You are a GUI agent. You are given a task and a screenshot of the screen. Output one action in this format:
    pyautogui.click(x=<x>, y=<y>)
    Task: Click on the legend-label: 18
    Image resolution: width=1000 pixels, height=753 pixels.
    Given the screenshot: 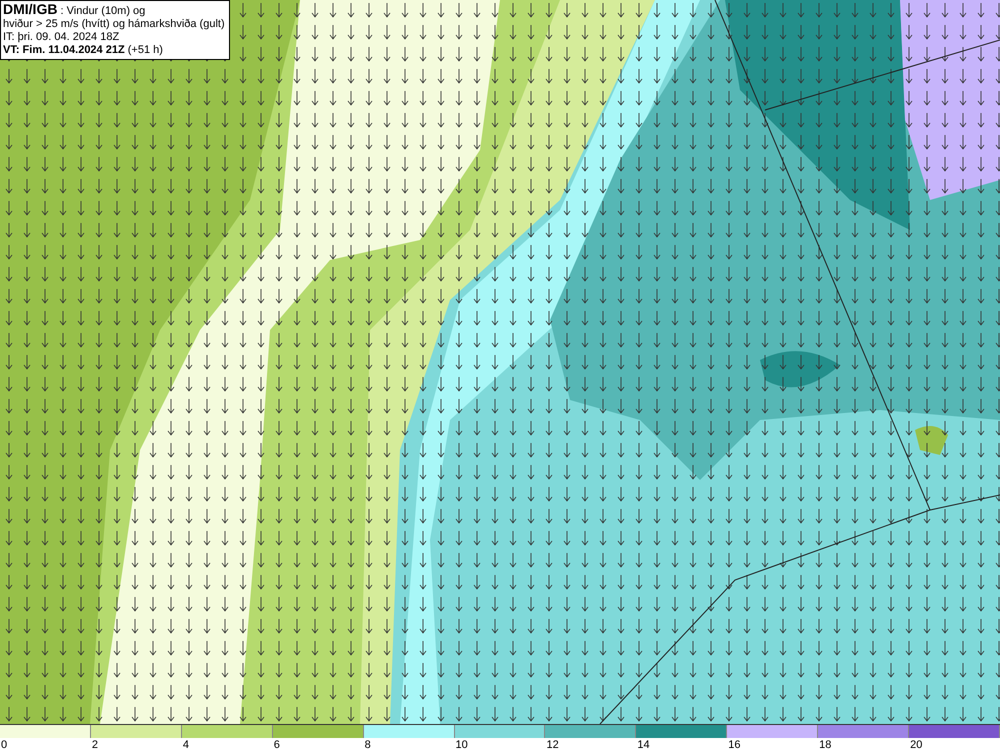 What is the action you would take?
    pyautogui.click(x=825, y=745)
    